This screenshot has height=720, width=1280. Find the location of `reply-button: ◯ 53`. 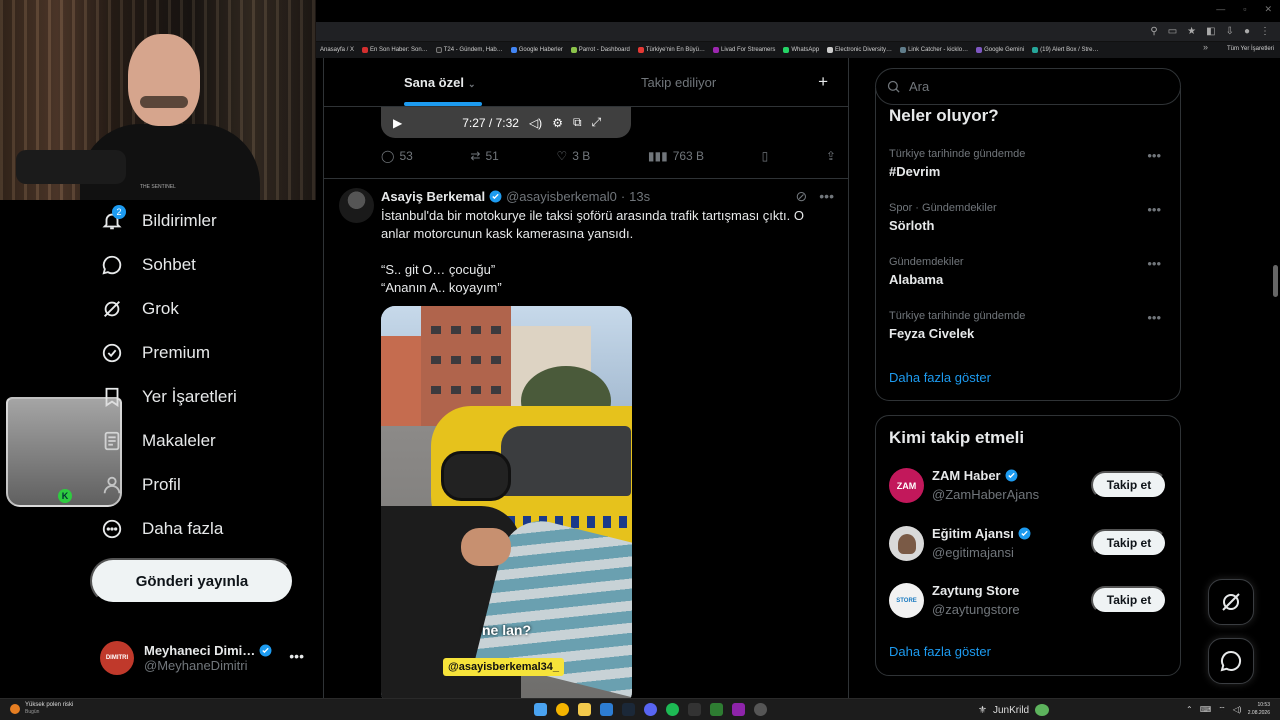

reply-button: ◯ 53 is located at coordinates (397, 156).